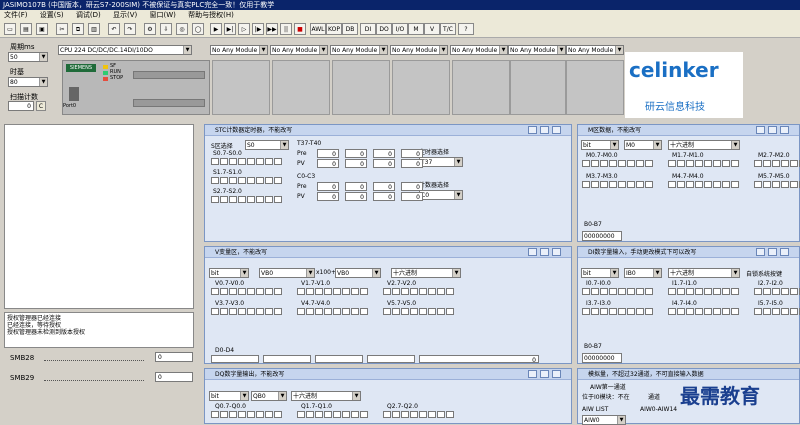 The width and height of the screenshot is (800, 425). I want to click on awl-button: AWL, so click(318, 29).